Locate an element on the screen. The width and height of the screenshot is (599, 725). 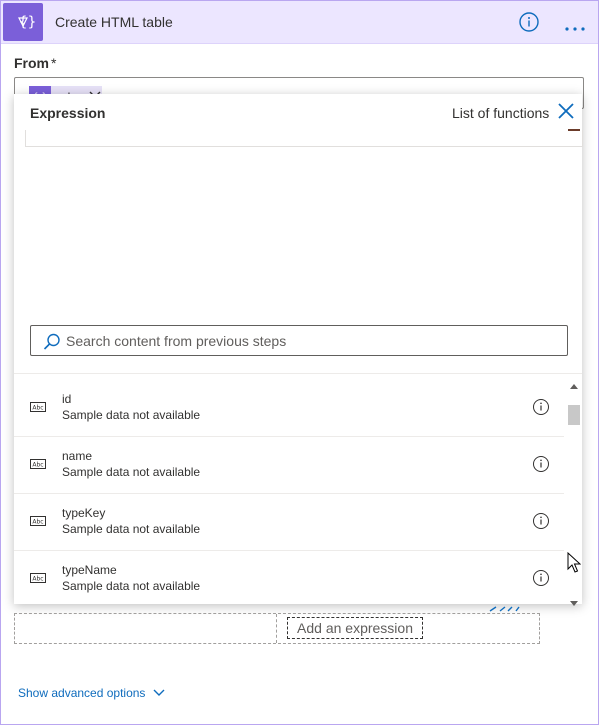
more-icon is located at coordinates (575, 25).